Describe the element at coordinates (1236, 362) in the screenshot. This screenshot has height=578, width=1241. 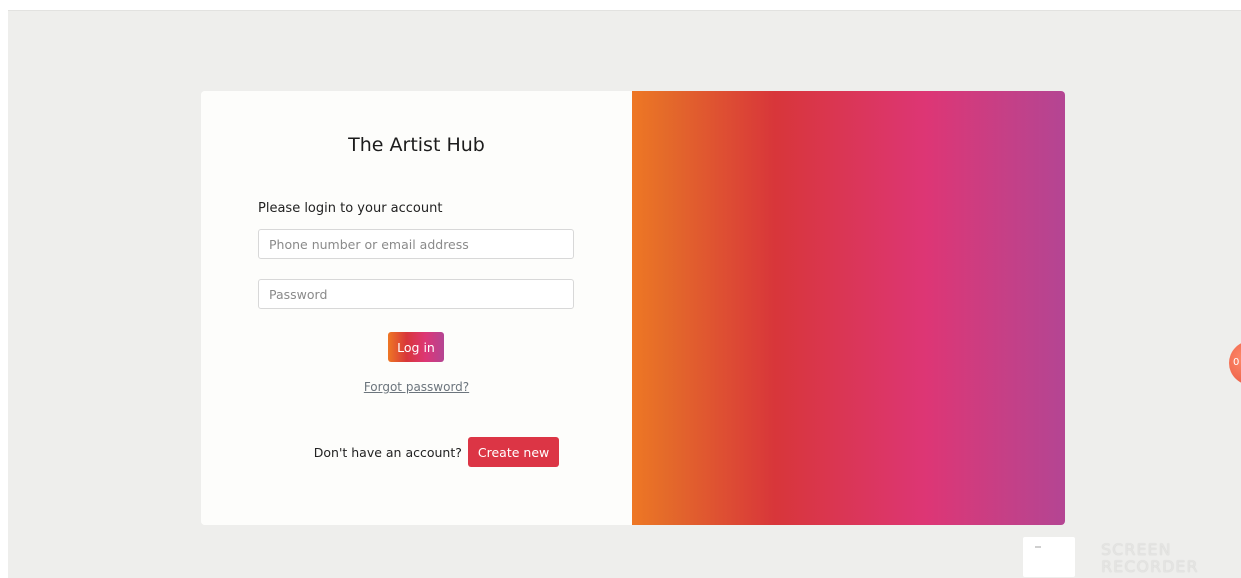
I see `recorder-bubble-text: 0` at that location.